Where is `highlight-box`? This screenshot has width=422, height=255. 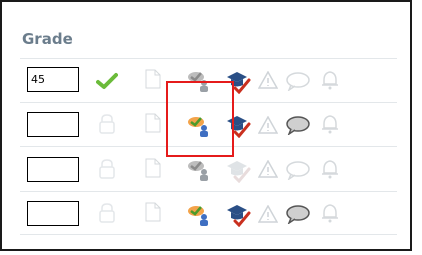 highlight-box is located at coordinates (200, 119).